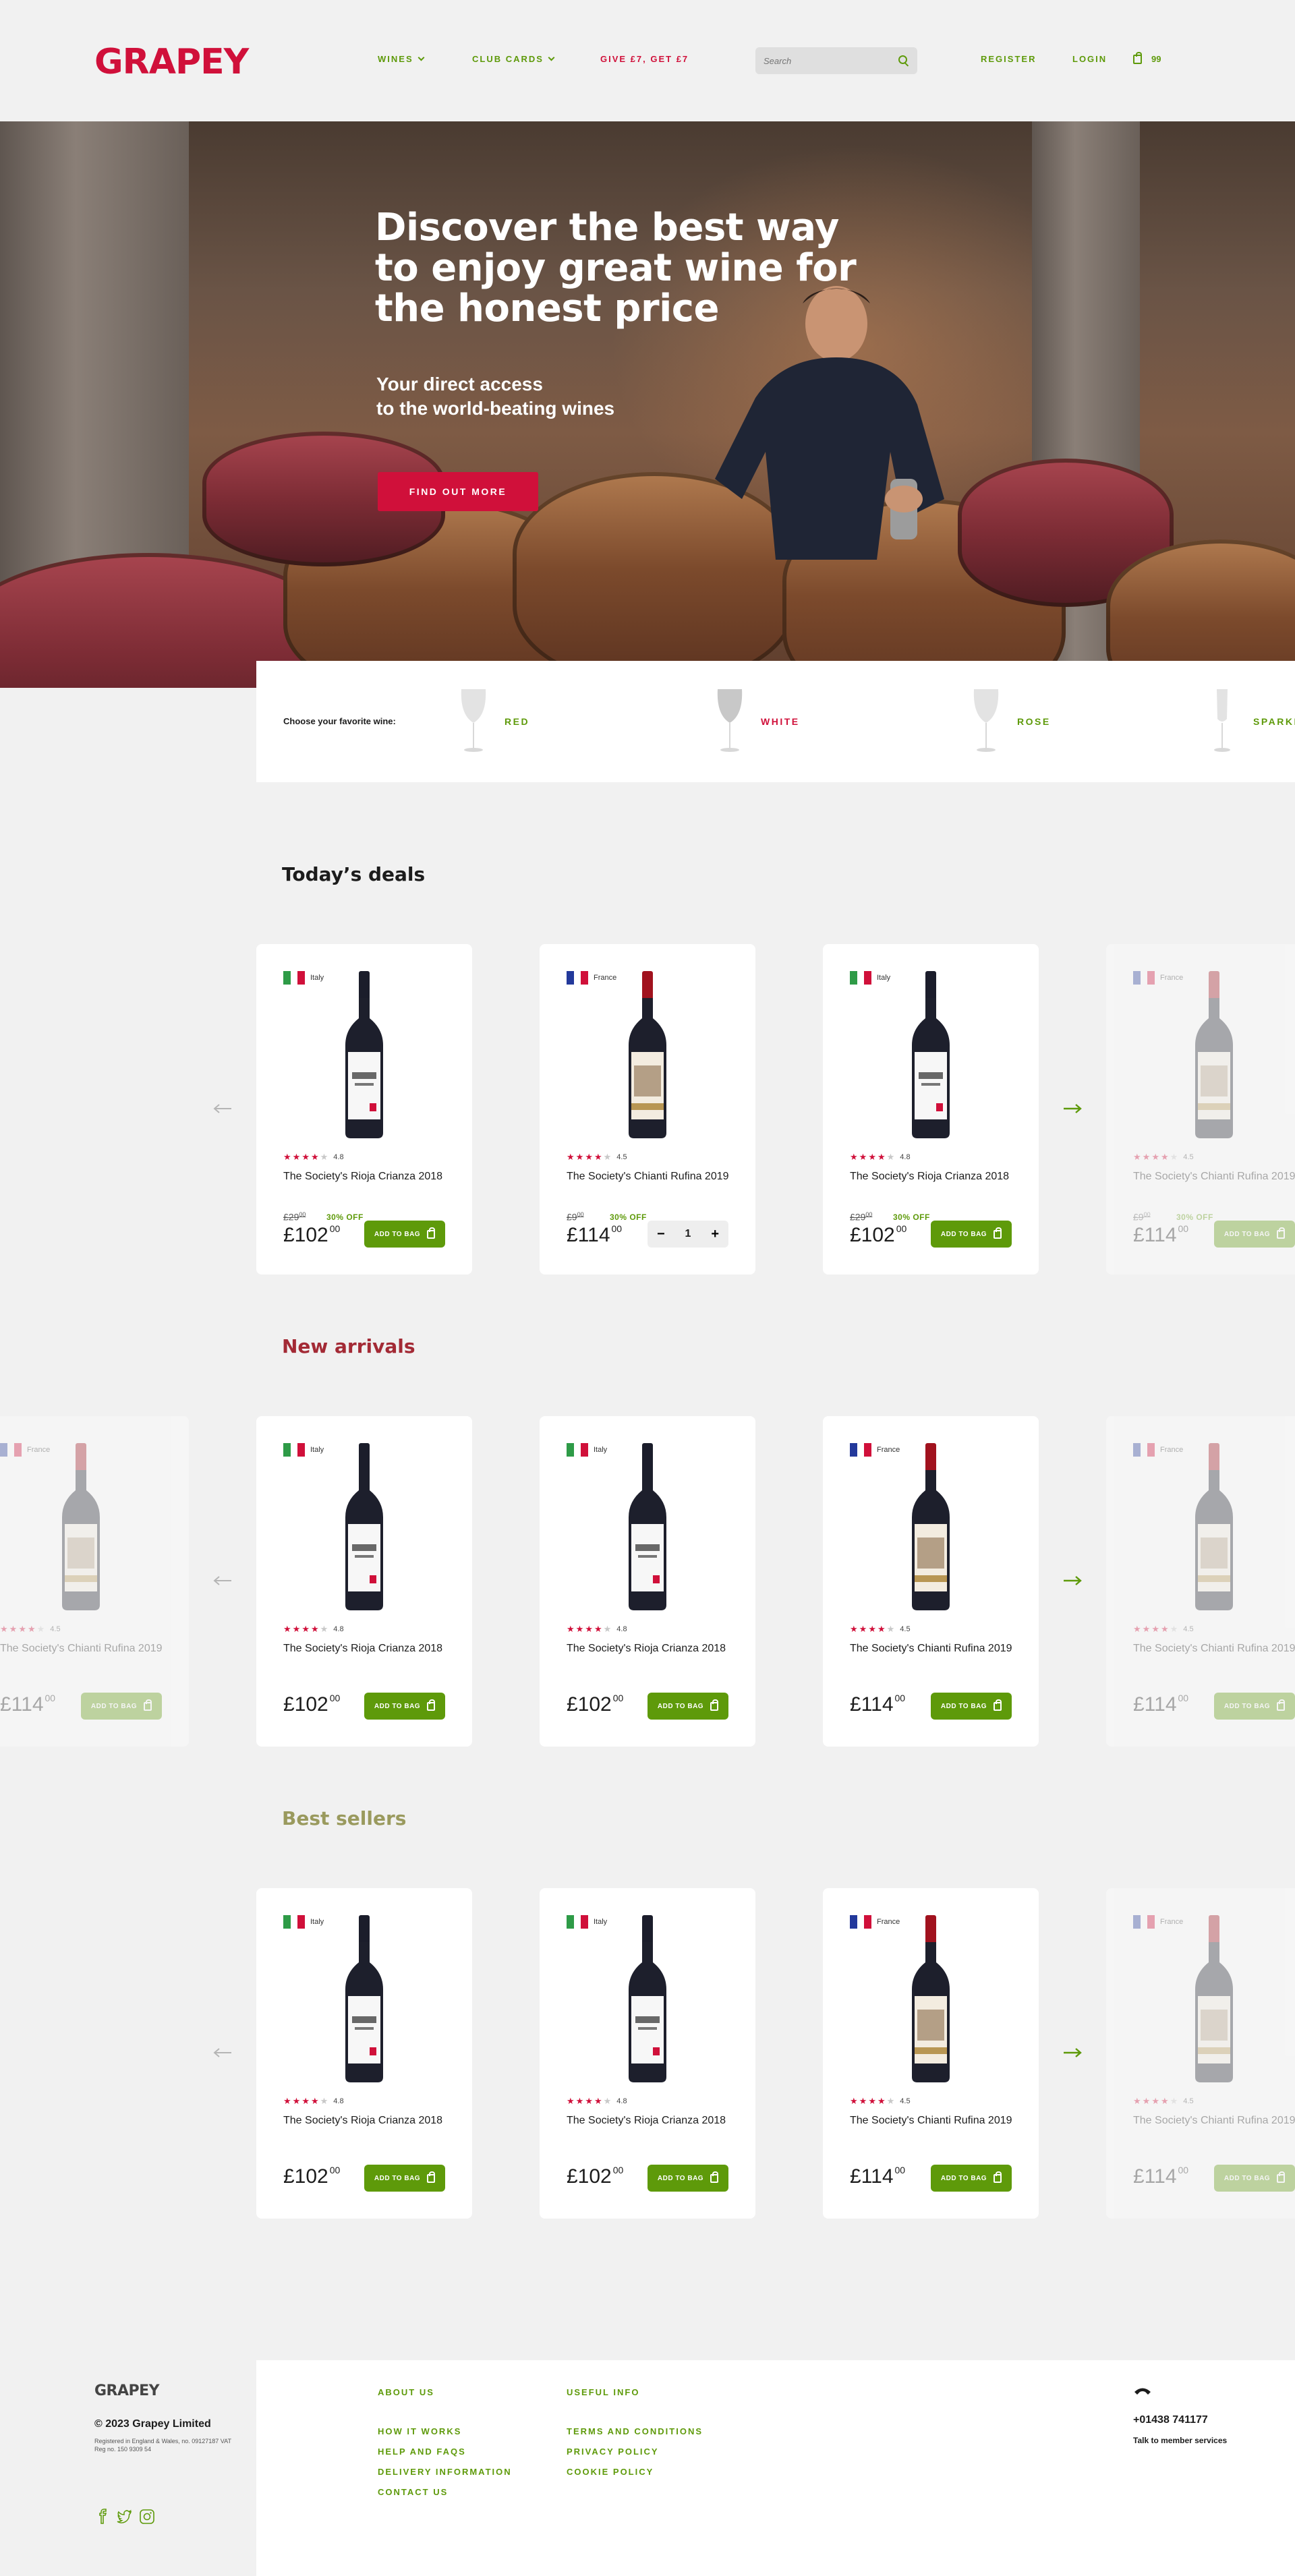 Image resolution: width=1295 pixels, height=2576 pixels. Describe the element at coordinates (603, 2392) in the screenshot. I see `footer-heading: USEFUL INFO` at that location.